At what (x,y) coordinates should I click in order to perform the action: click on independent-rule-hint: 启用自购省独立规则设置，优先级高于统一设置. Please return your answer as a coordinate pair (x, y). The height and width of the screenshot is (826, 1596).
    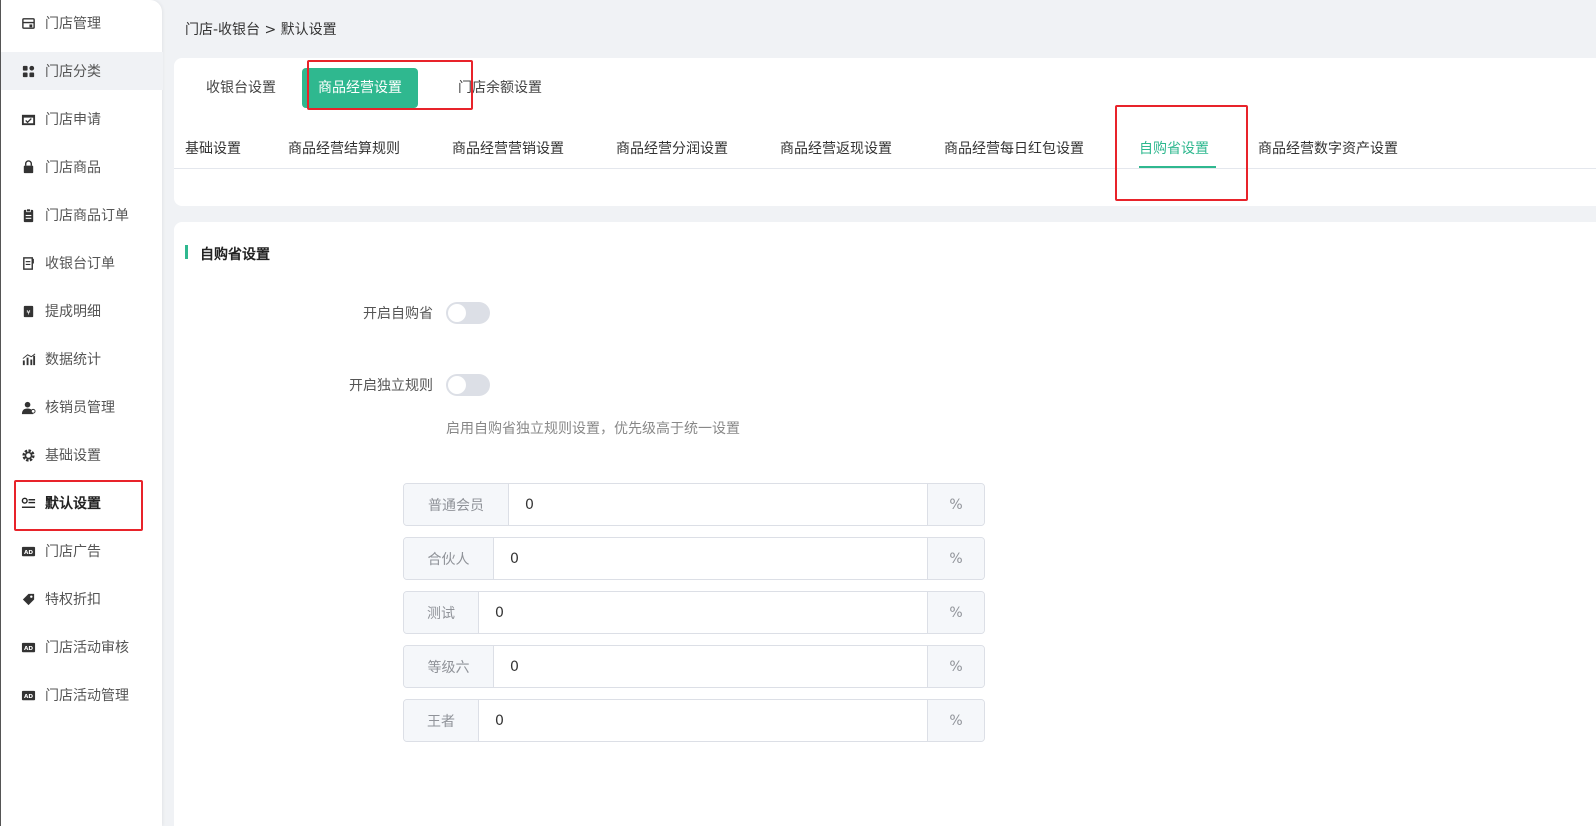
    Looking at the image, I should click on (593, 429).